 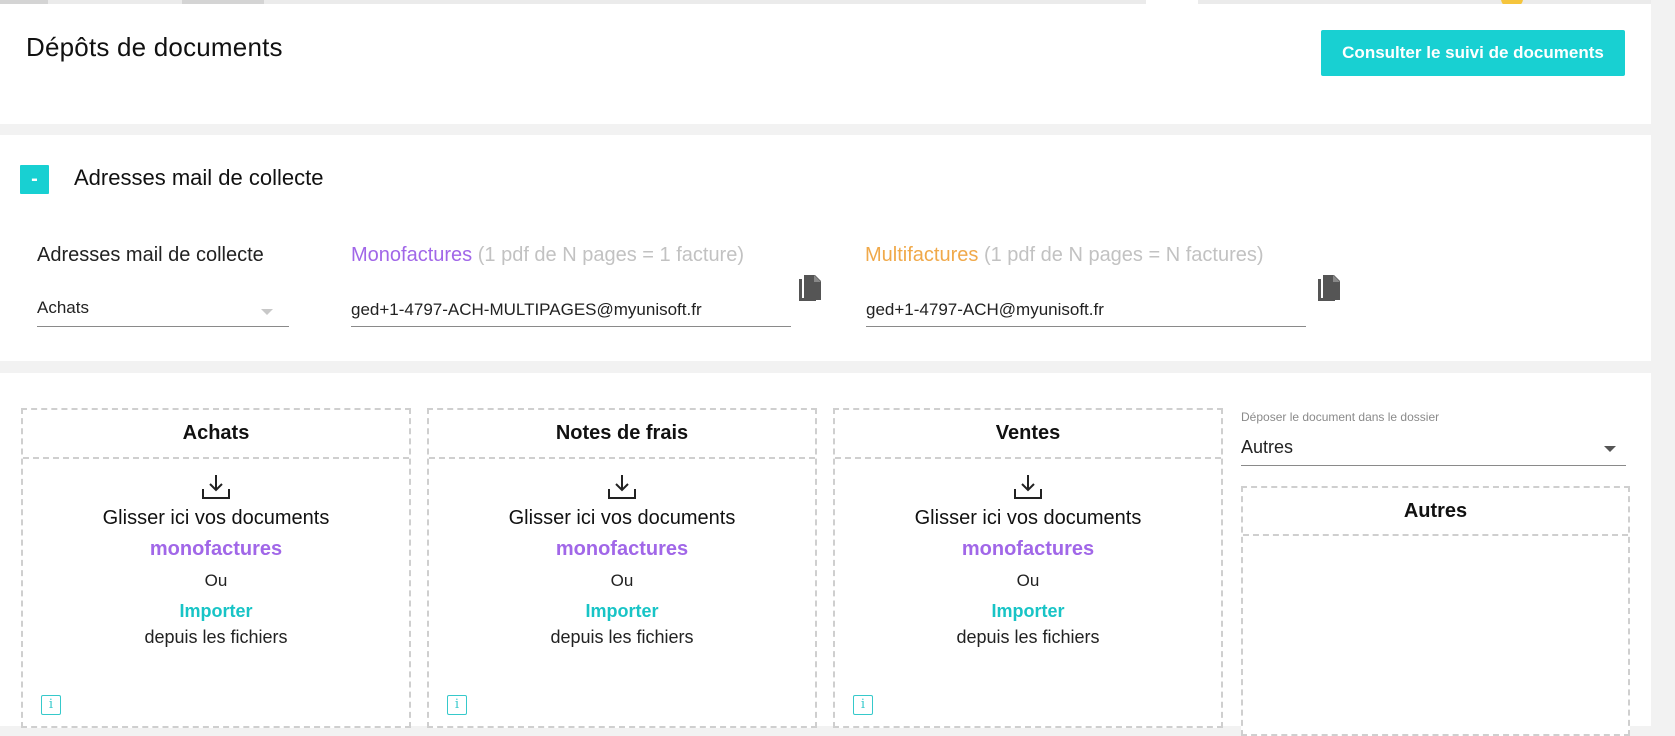 I want to click on consult-tracking-button: Consulter le suivi de documents, so click(x=1473, y=53).